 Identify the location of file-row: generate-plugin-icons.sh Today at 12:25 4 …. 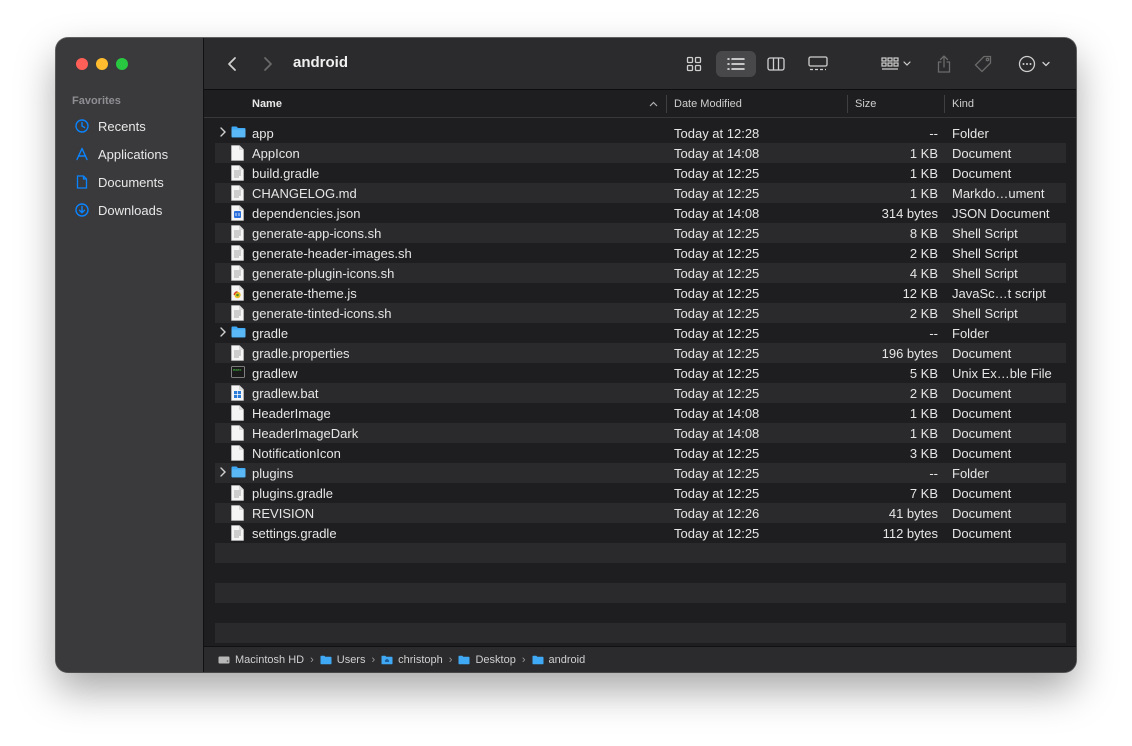
(640, 273).